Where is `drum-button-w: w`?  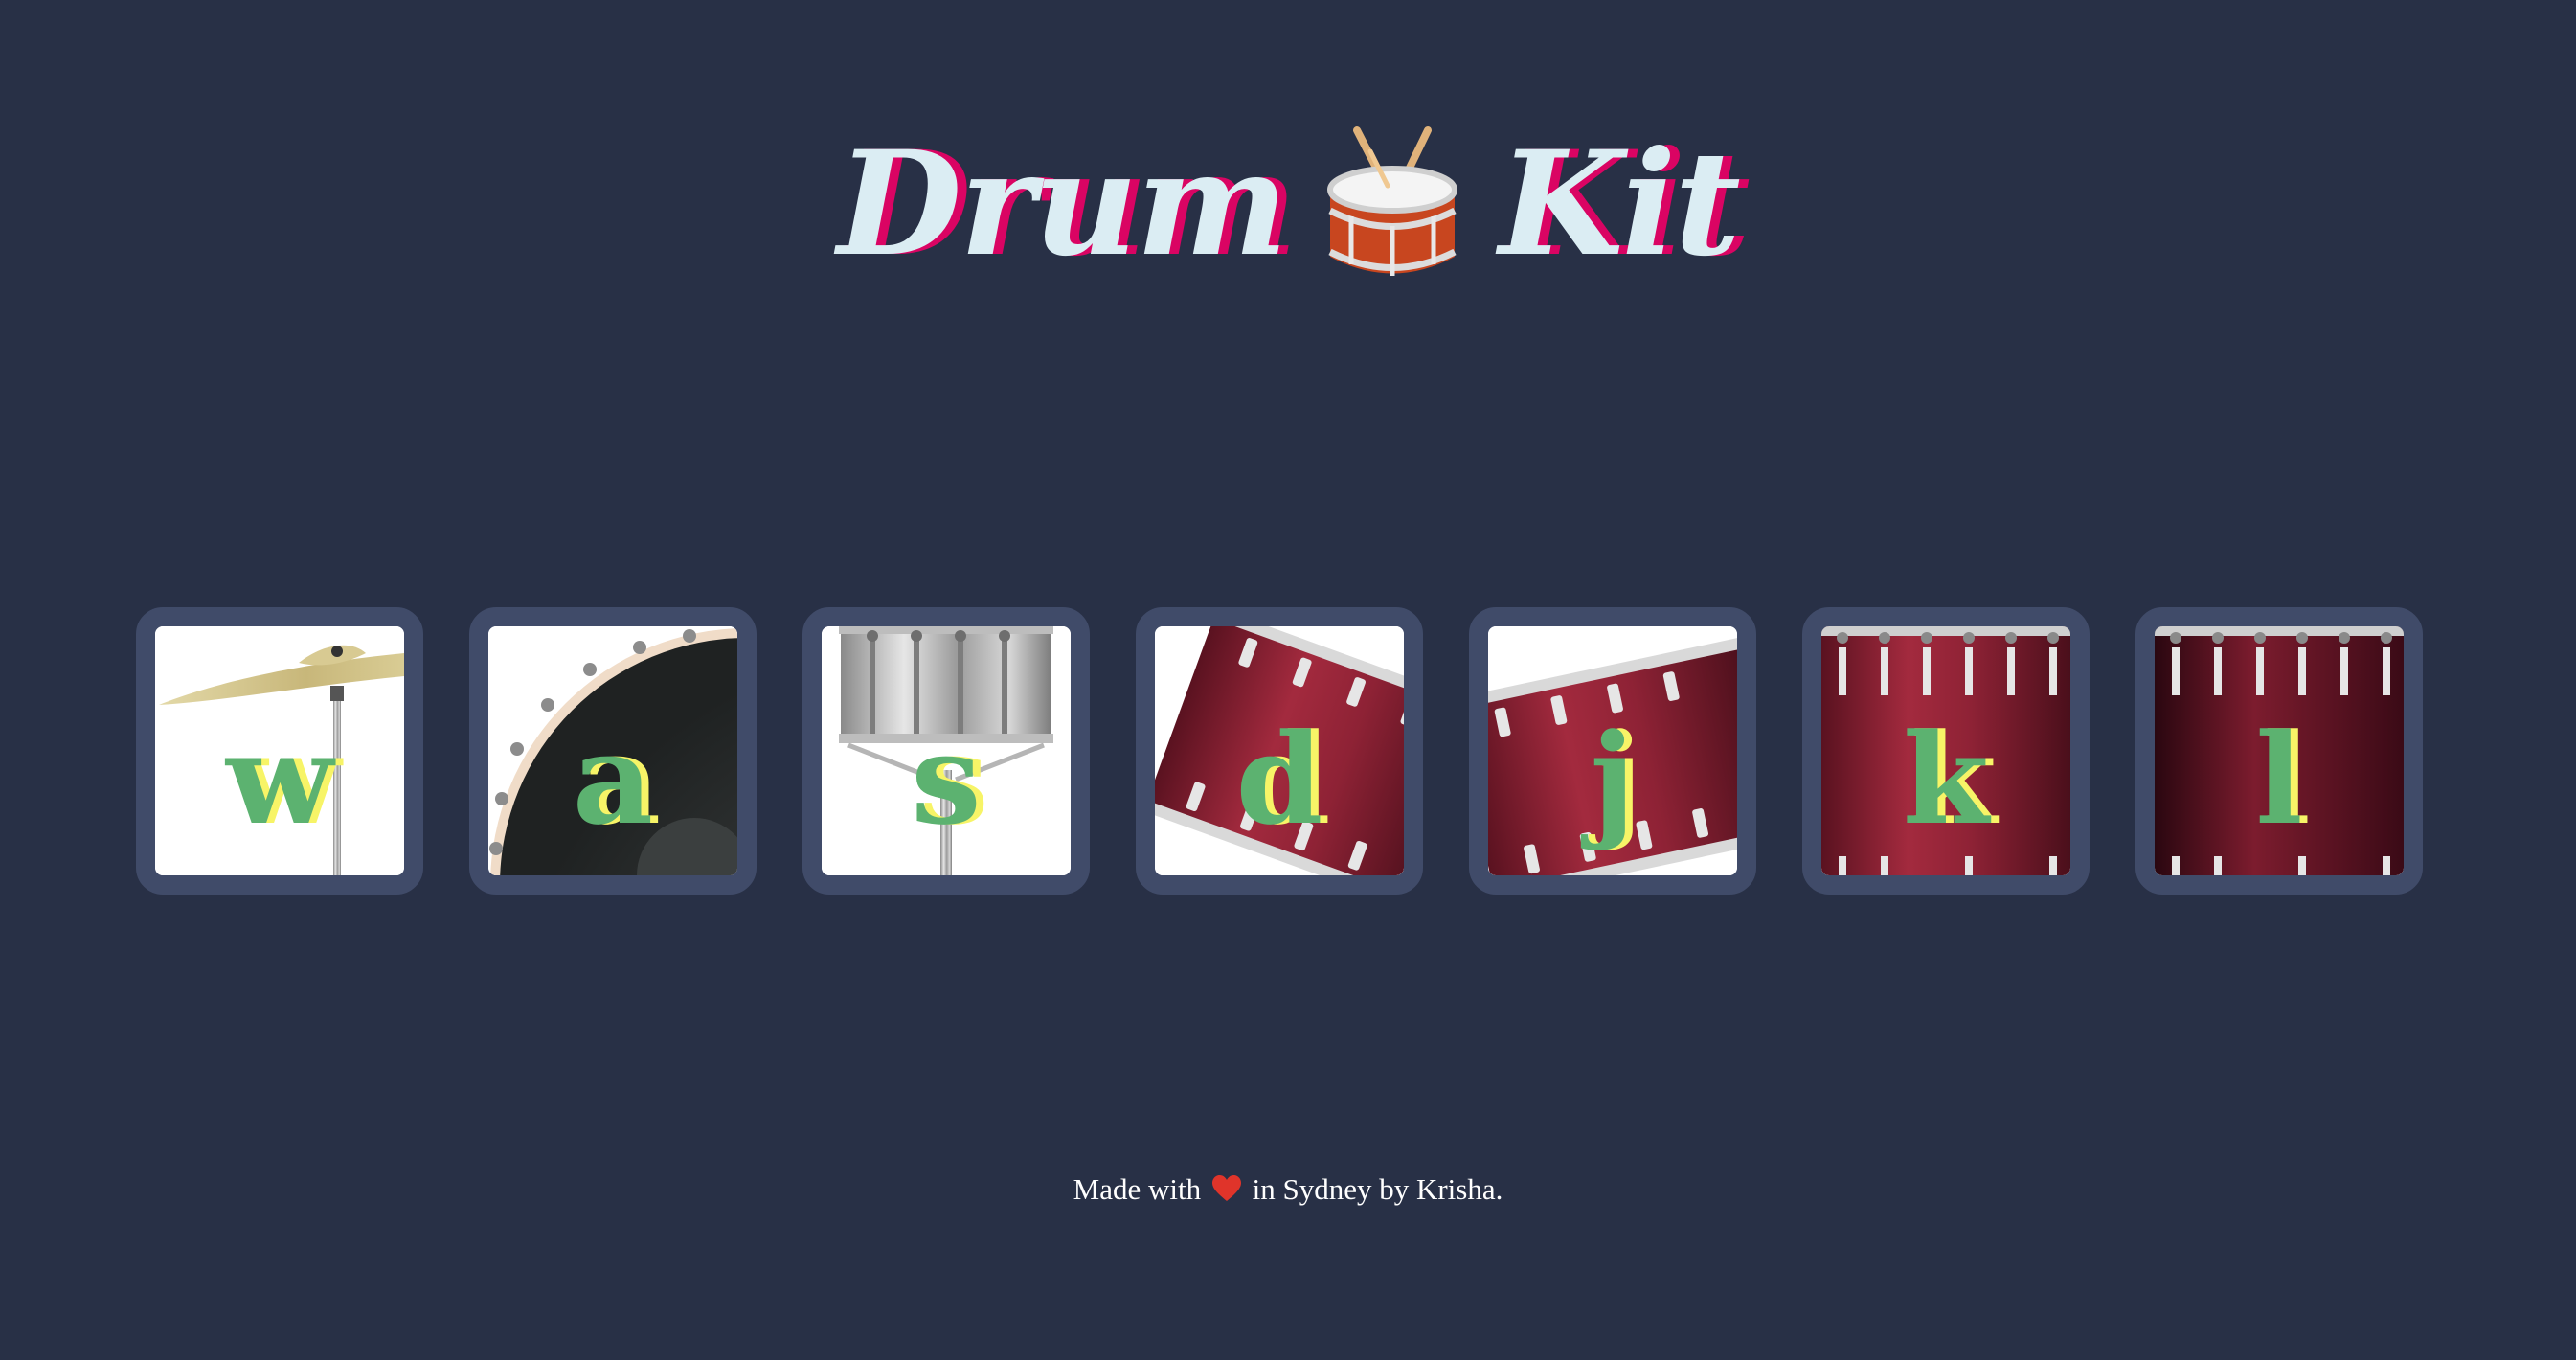
drum-button-w: w is located at coordinates (279, 751).